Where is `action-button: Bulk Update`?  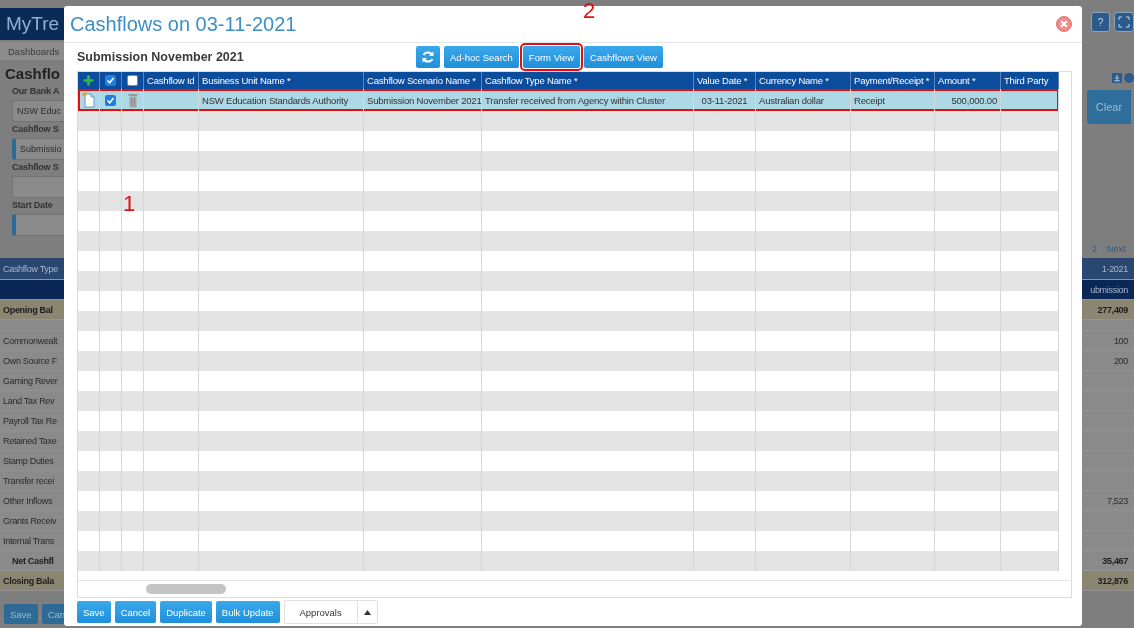
action-button: Bulk Update is located at coordinates (247, 612).